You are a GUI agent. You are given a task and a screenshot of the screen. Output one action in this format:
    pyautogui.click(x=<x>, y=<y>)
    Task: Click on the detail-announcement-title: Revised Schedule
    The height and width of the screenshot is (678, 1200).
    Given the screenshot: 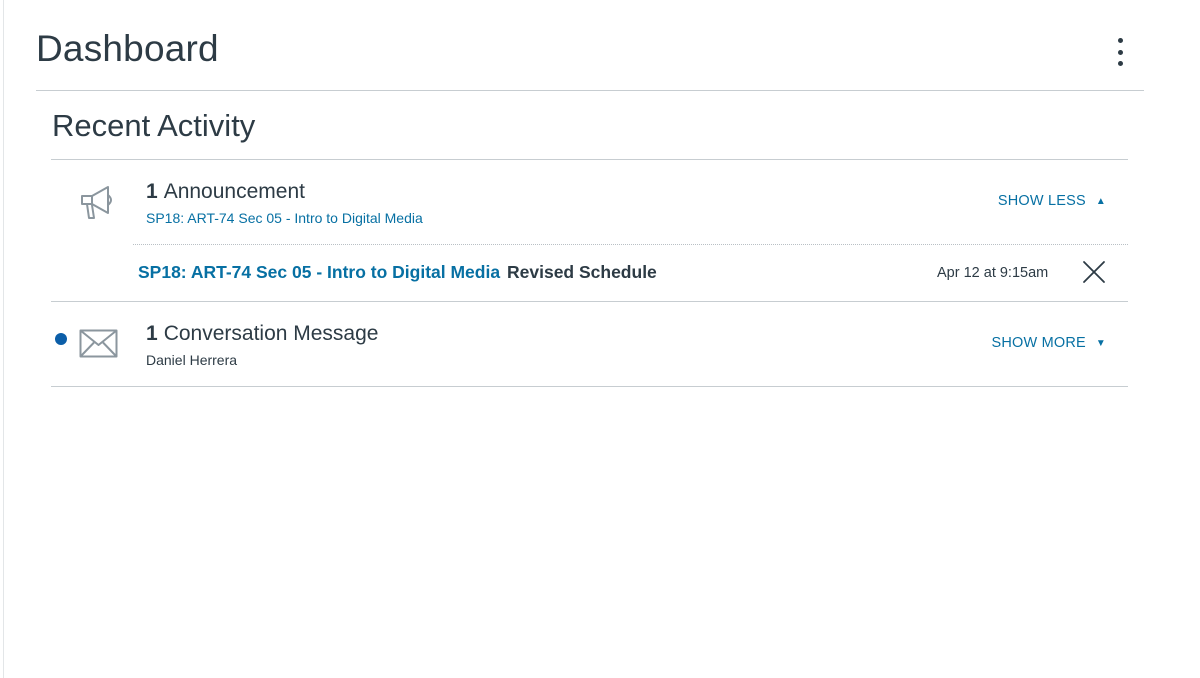 What is the action you would take?
    pyautogui.click(x=582, y=272)
    